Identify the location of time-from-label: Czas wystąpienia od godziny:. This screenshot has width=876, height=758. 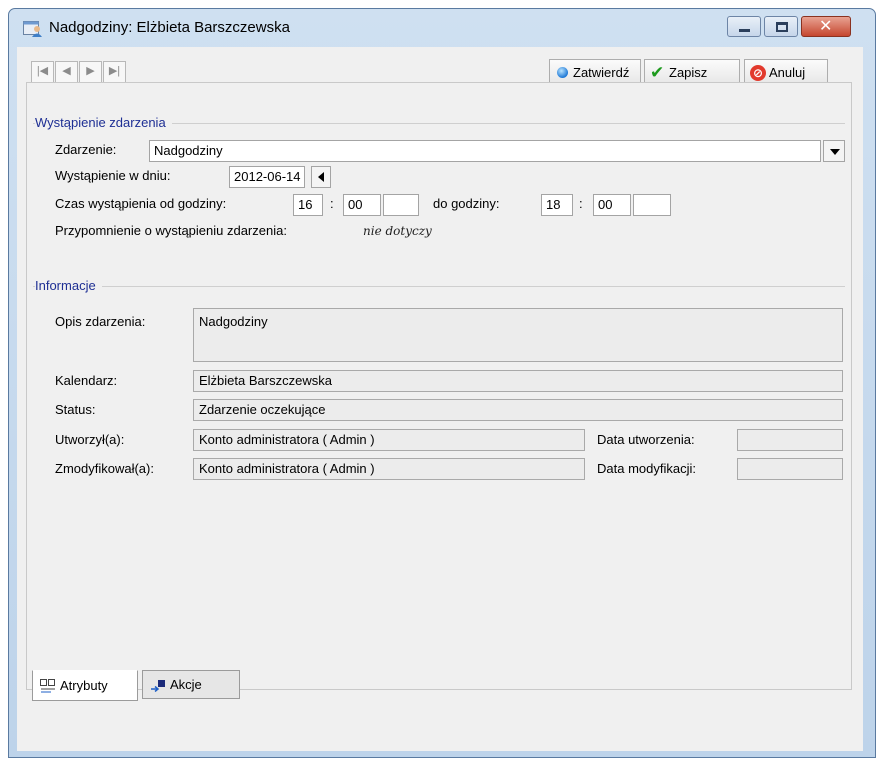
(141, 203).